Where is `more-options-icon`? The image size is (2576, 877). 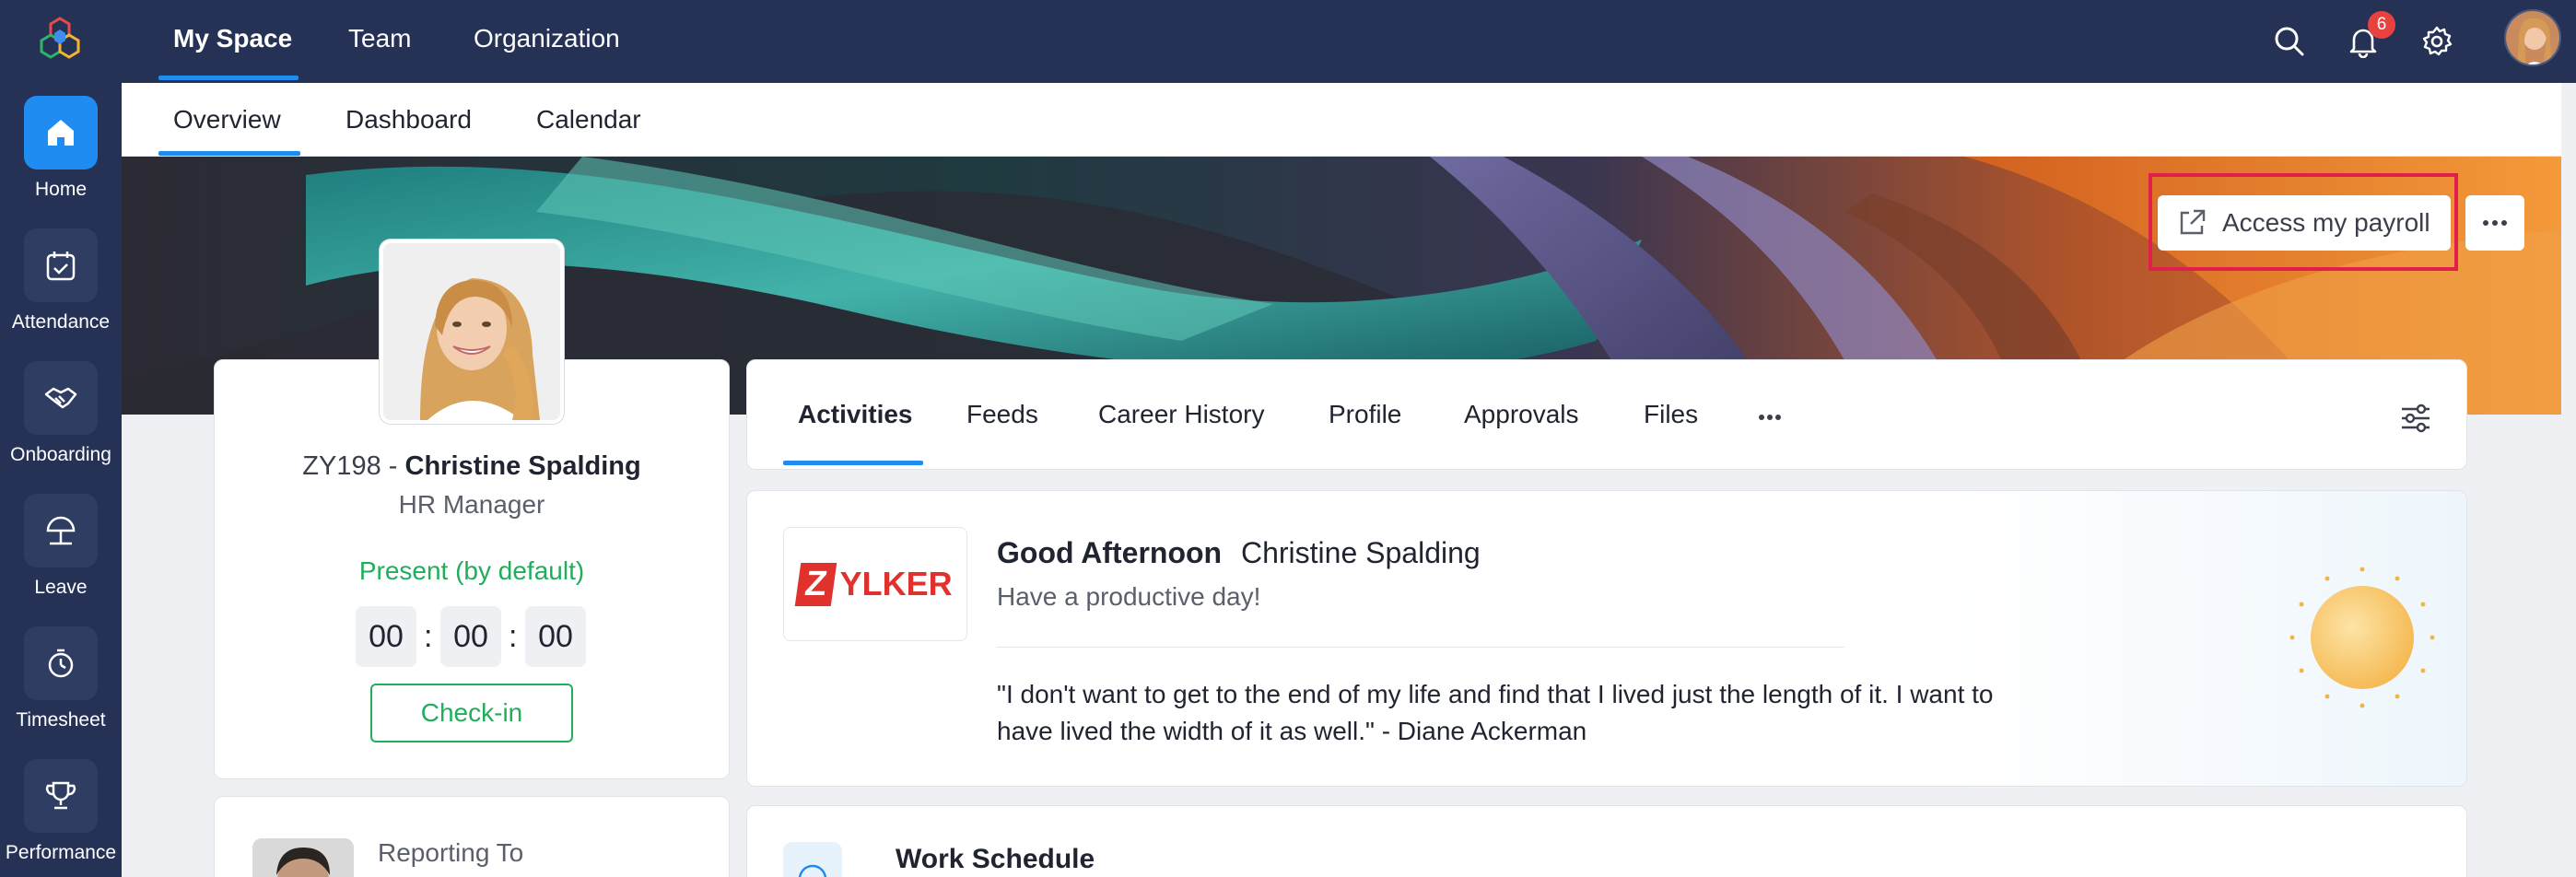 more-options-icon is located at coordinates (2495, 223).